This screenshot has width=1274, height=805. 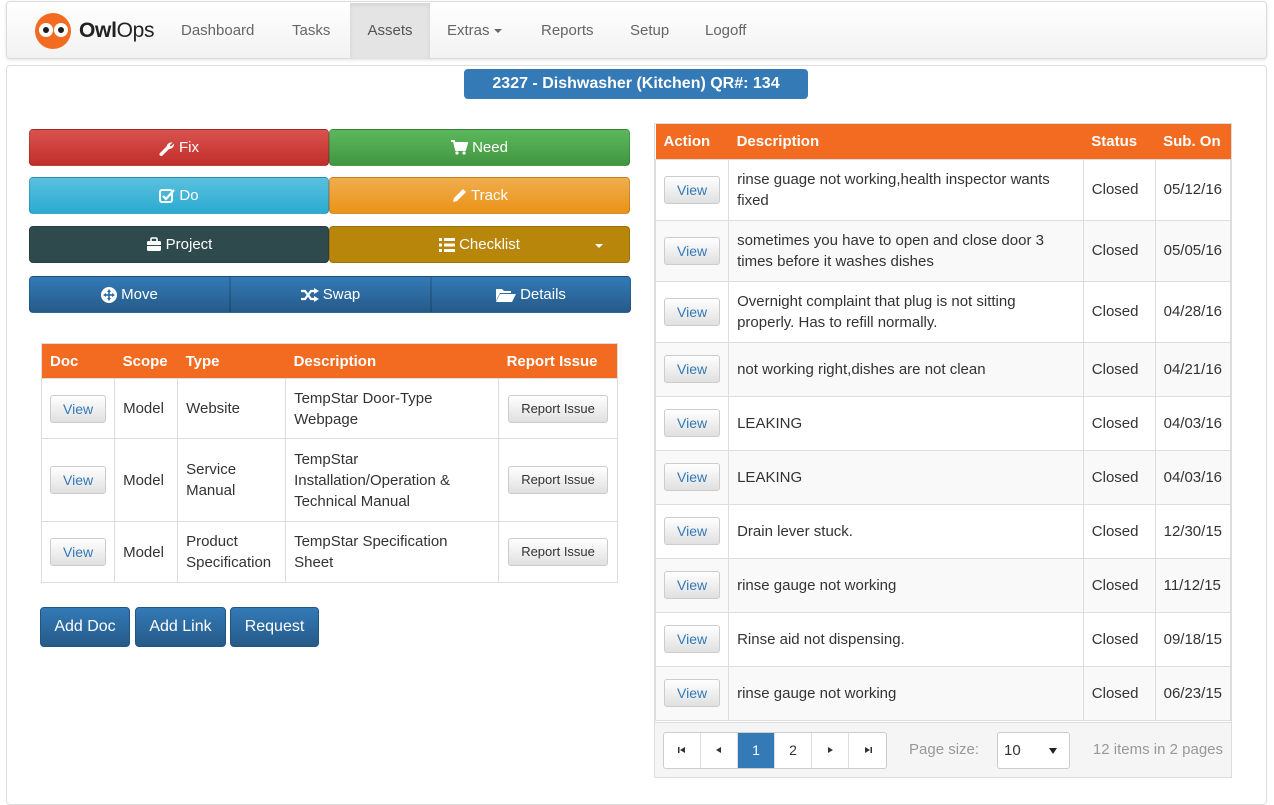 I want to click on column-header: Scope, so click(x=146, y=361).